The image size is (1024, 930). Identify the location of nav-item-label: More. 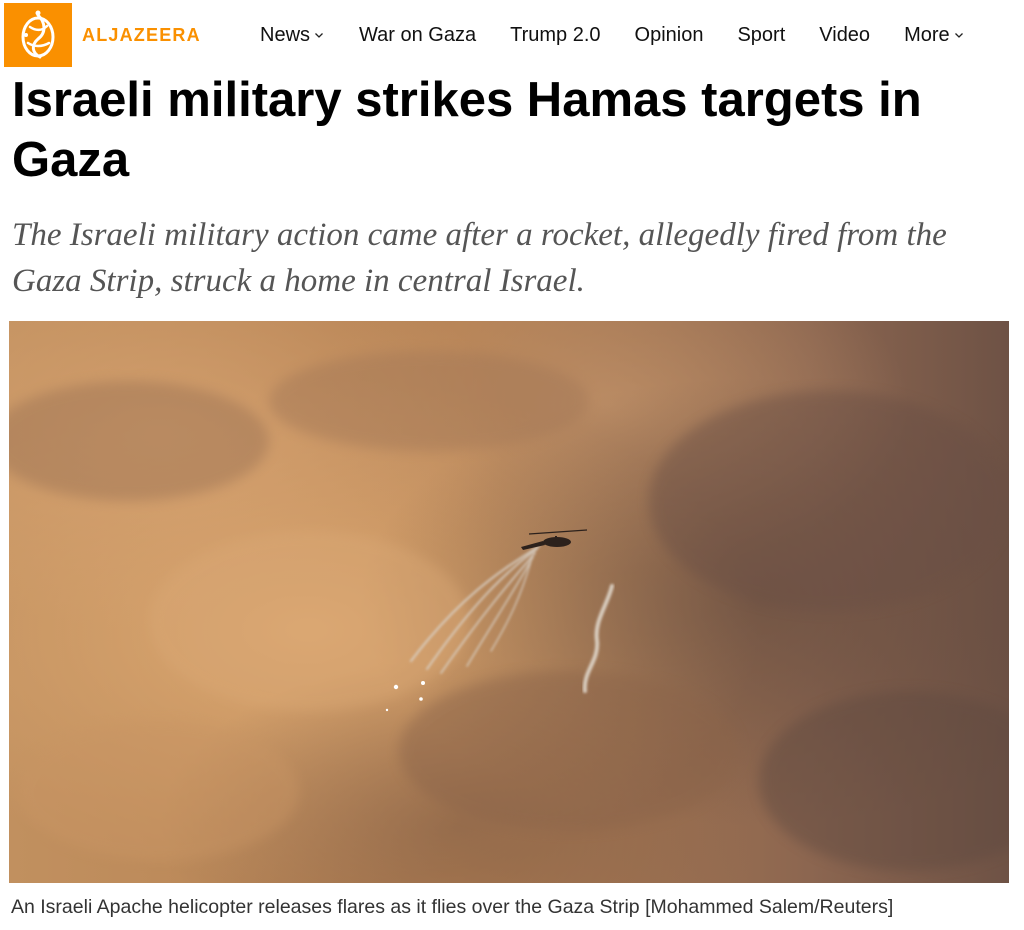
(927, 34).